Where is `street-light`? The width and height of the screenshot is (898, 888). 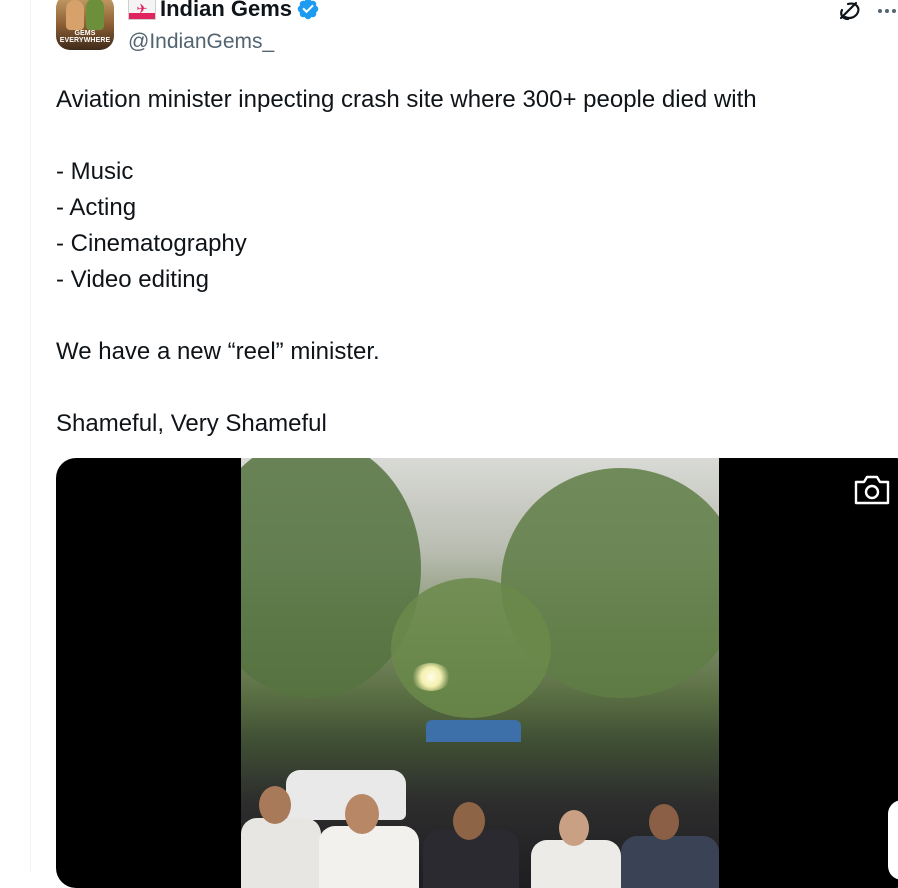
street-light is located at coordinates (431, 677).